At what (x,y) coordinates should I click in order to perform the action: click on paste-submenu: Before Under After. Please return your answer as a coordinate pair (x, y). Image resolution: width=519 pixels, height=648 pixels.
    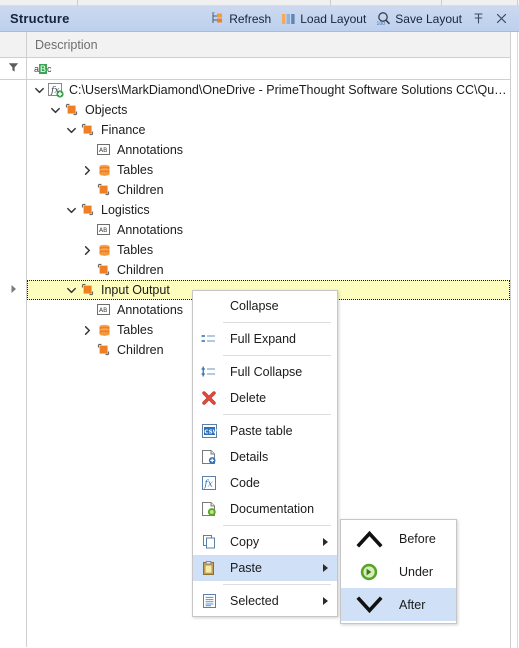
    Looking at the image, I should click on (398, 571).